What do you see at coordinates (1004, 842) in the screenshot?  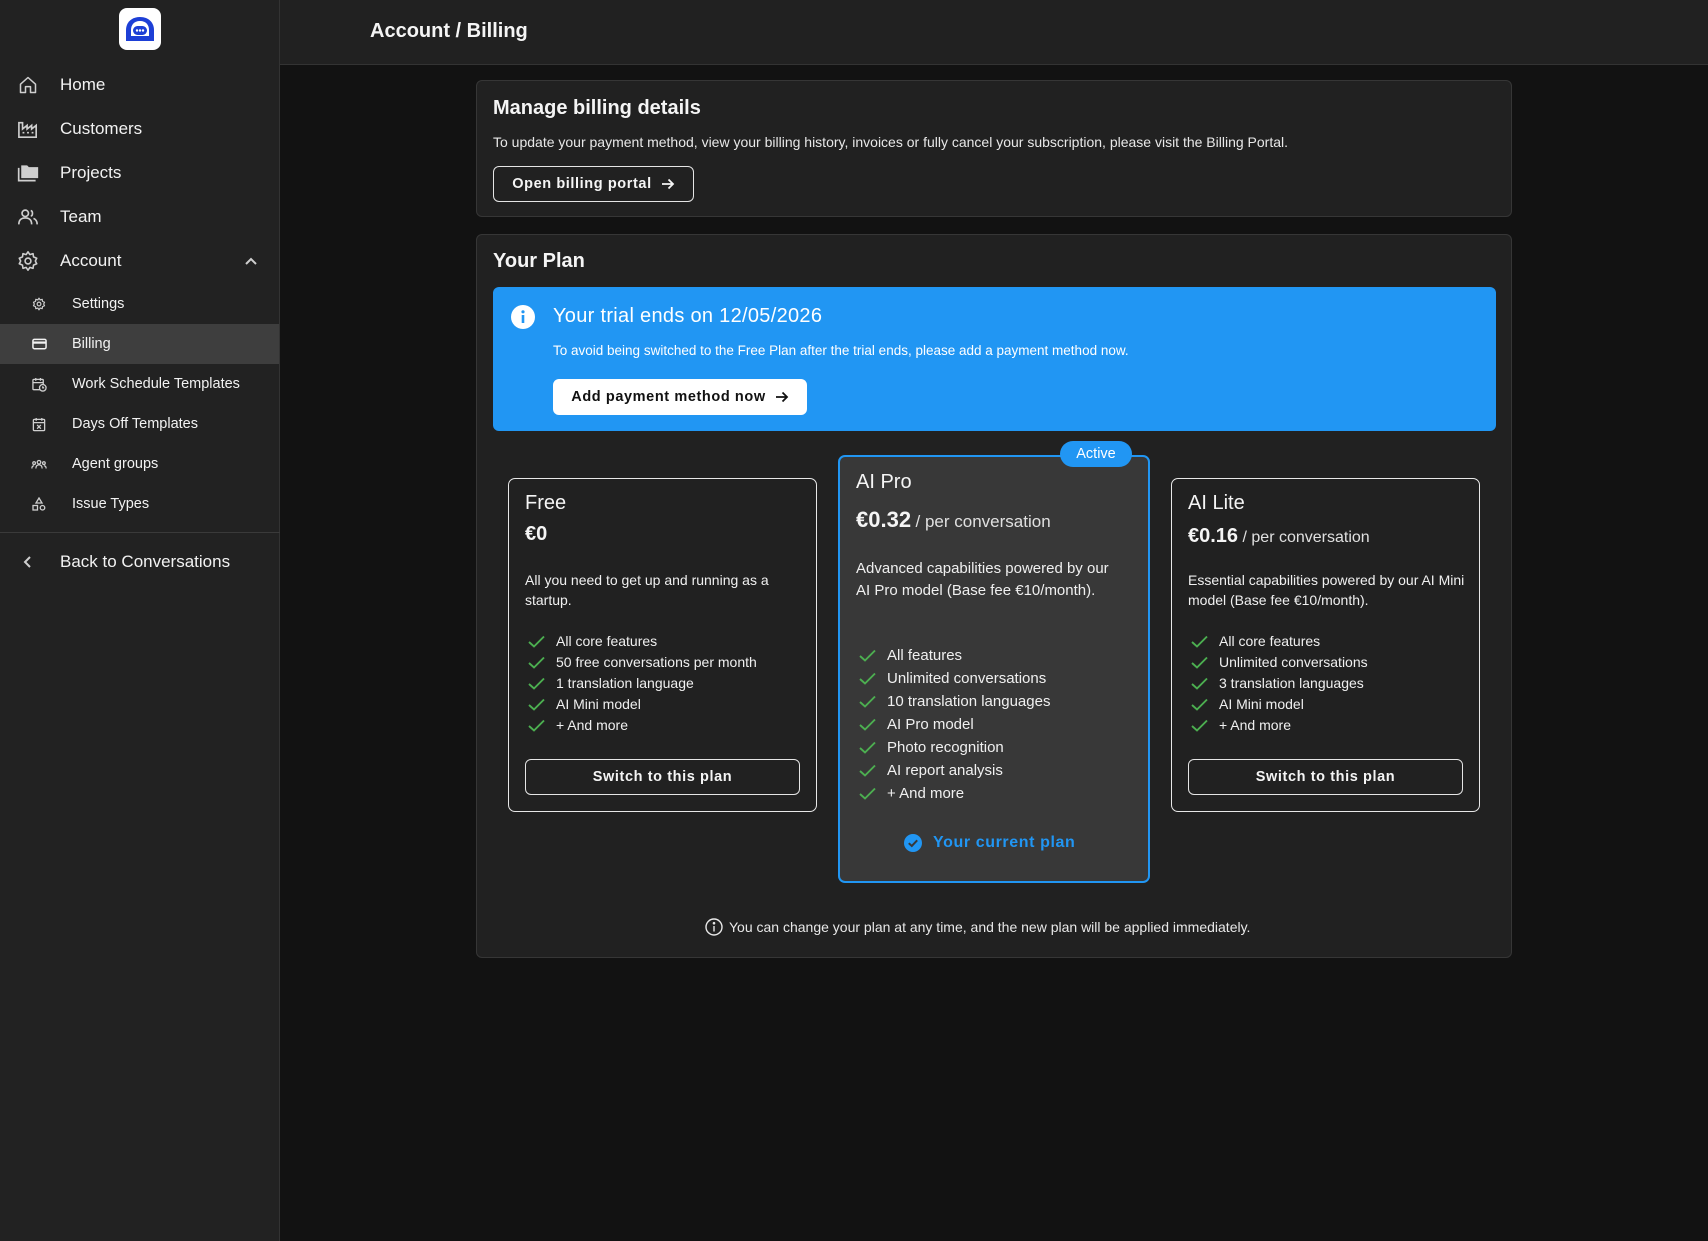 I see `current-plan-label: Your current plan` at bounding box center [1004, 842].